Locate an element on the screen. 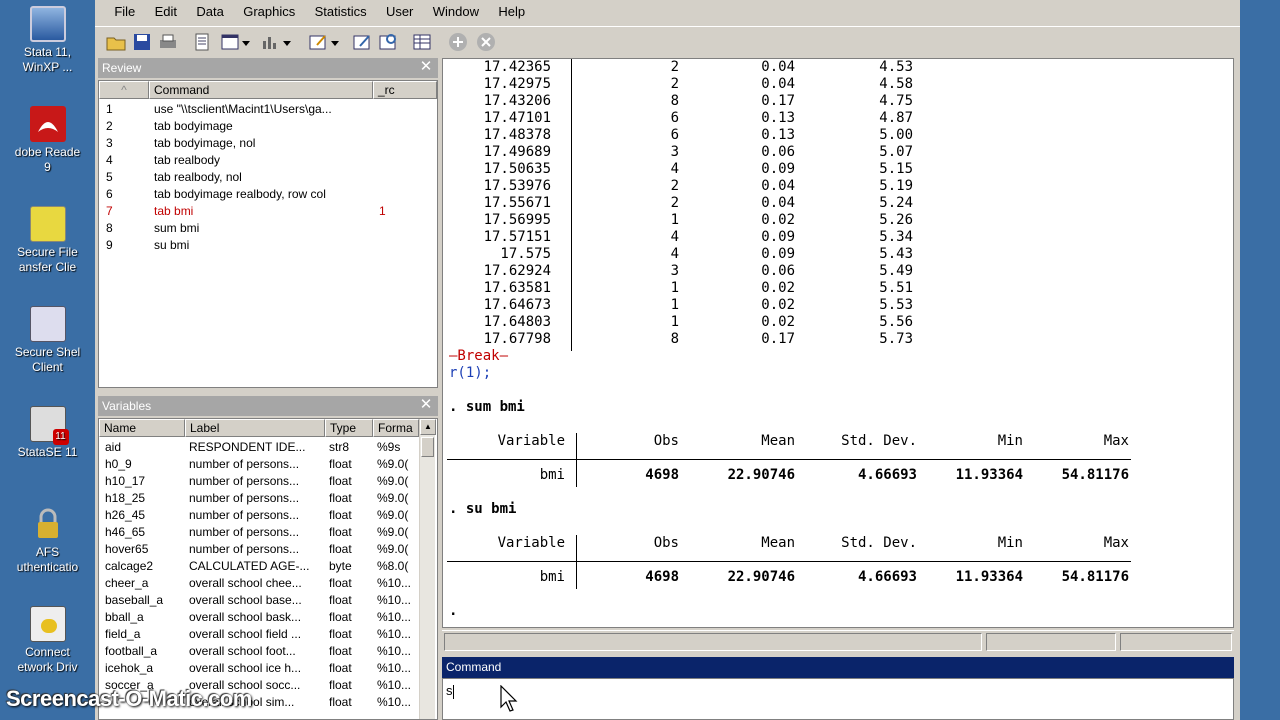  secure-file-transfer-shortcut: Secure File ansfer Clie is located at coordinates (47, 240).